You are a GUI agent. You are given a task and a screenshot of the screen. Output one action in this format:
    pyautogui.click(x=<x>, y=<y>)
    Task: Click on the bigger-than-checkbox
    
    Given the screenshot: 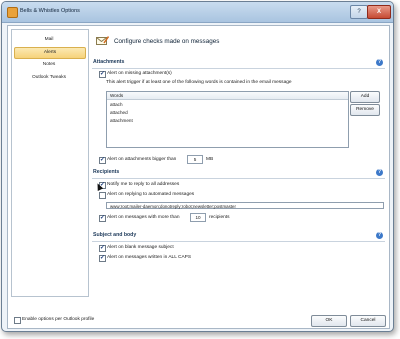 What is the action you would take?
    pyautogui.click(x=102, y=160)
    